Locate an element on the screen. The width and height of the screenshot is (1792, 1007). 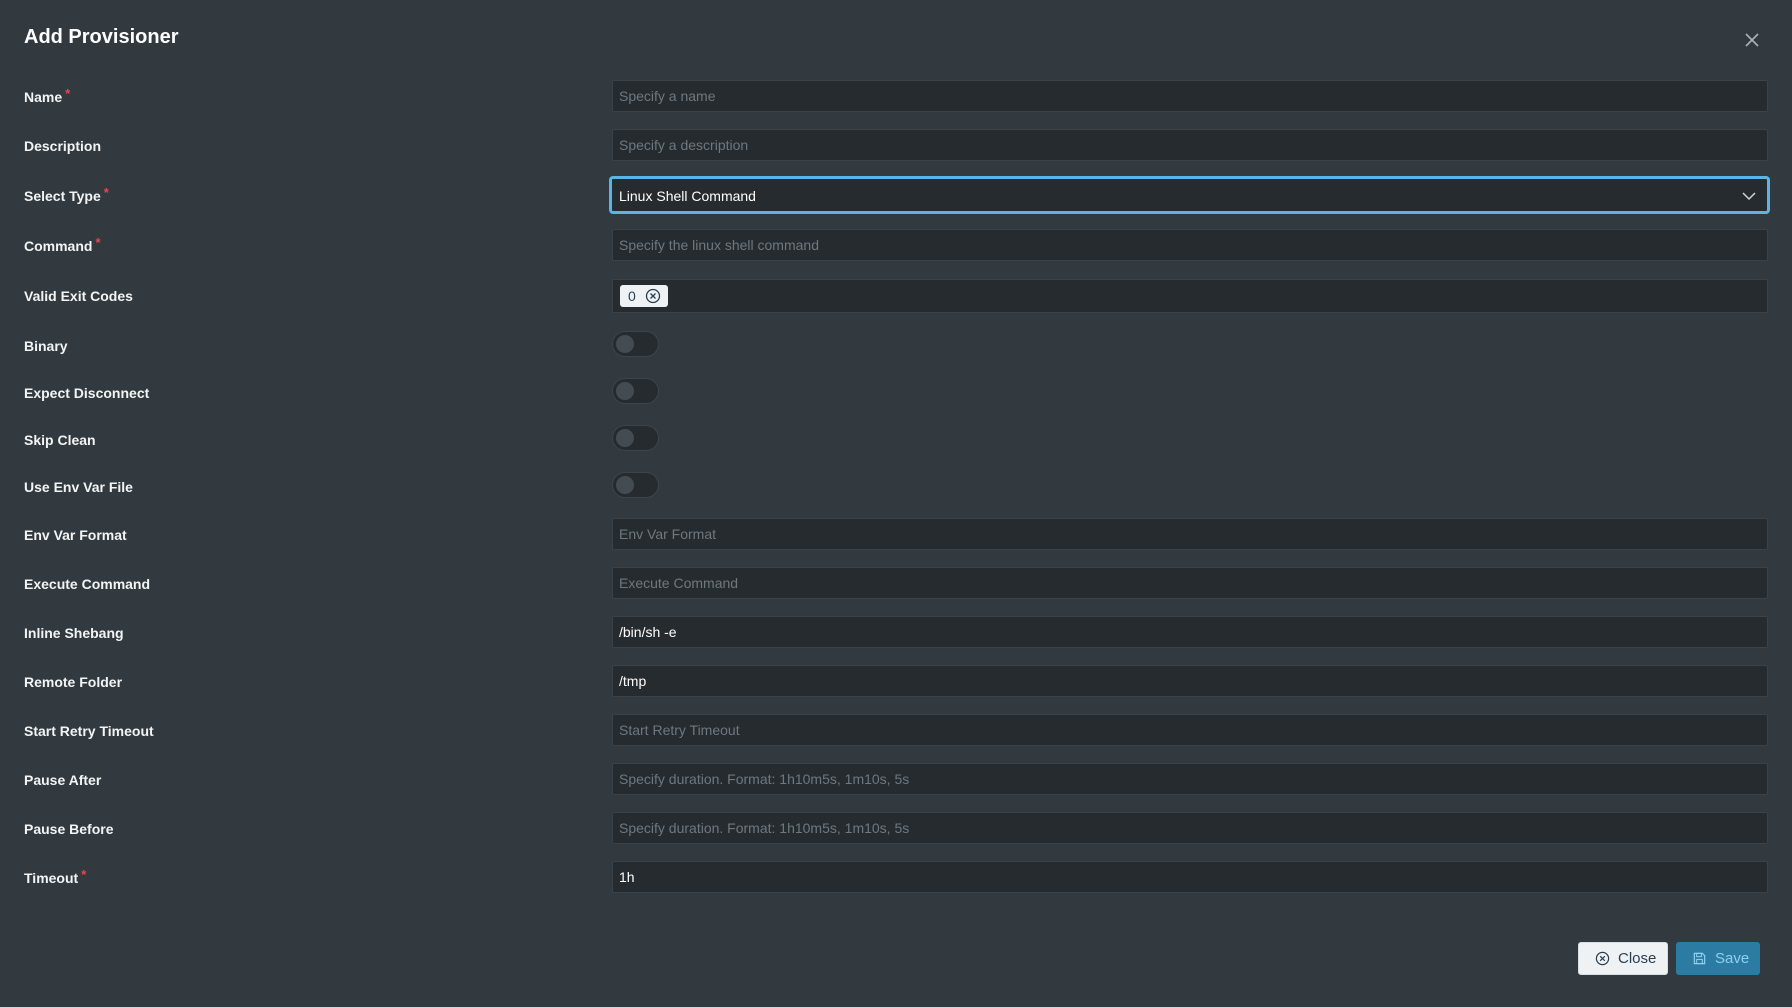
timeout-label: Timeout * is located at coordinates (55, 877).